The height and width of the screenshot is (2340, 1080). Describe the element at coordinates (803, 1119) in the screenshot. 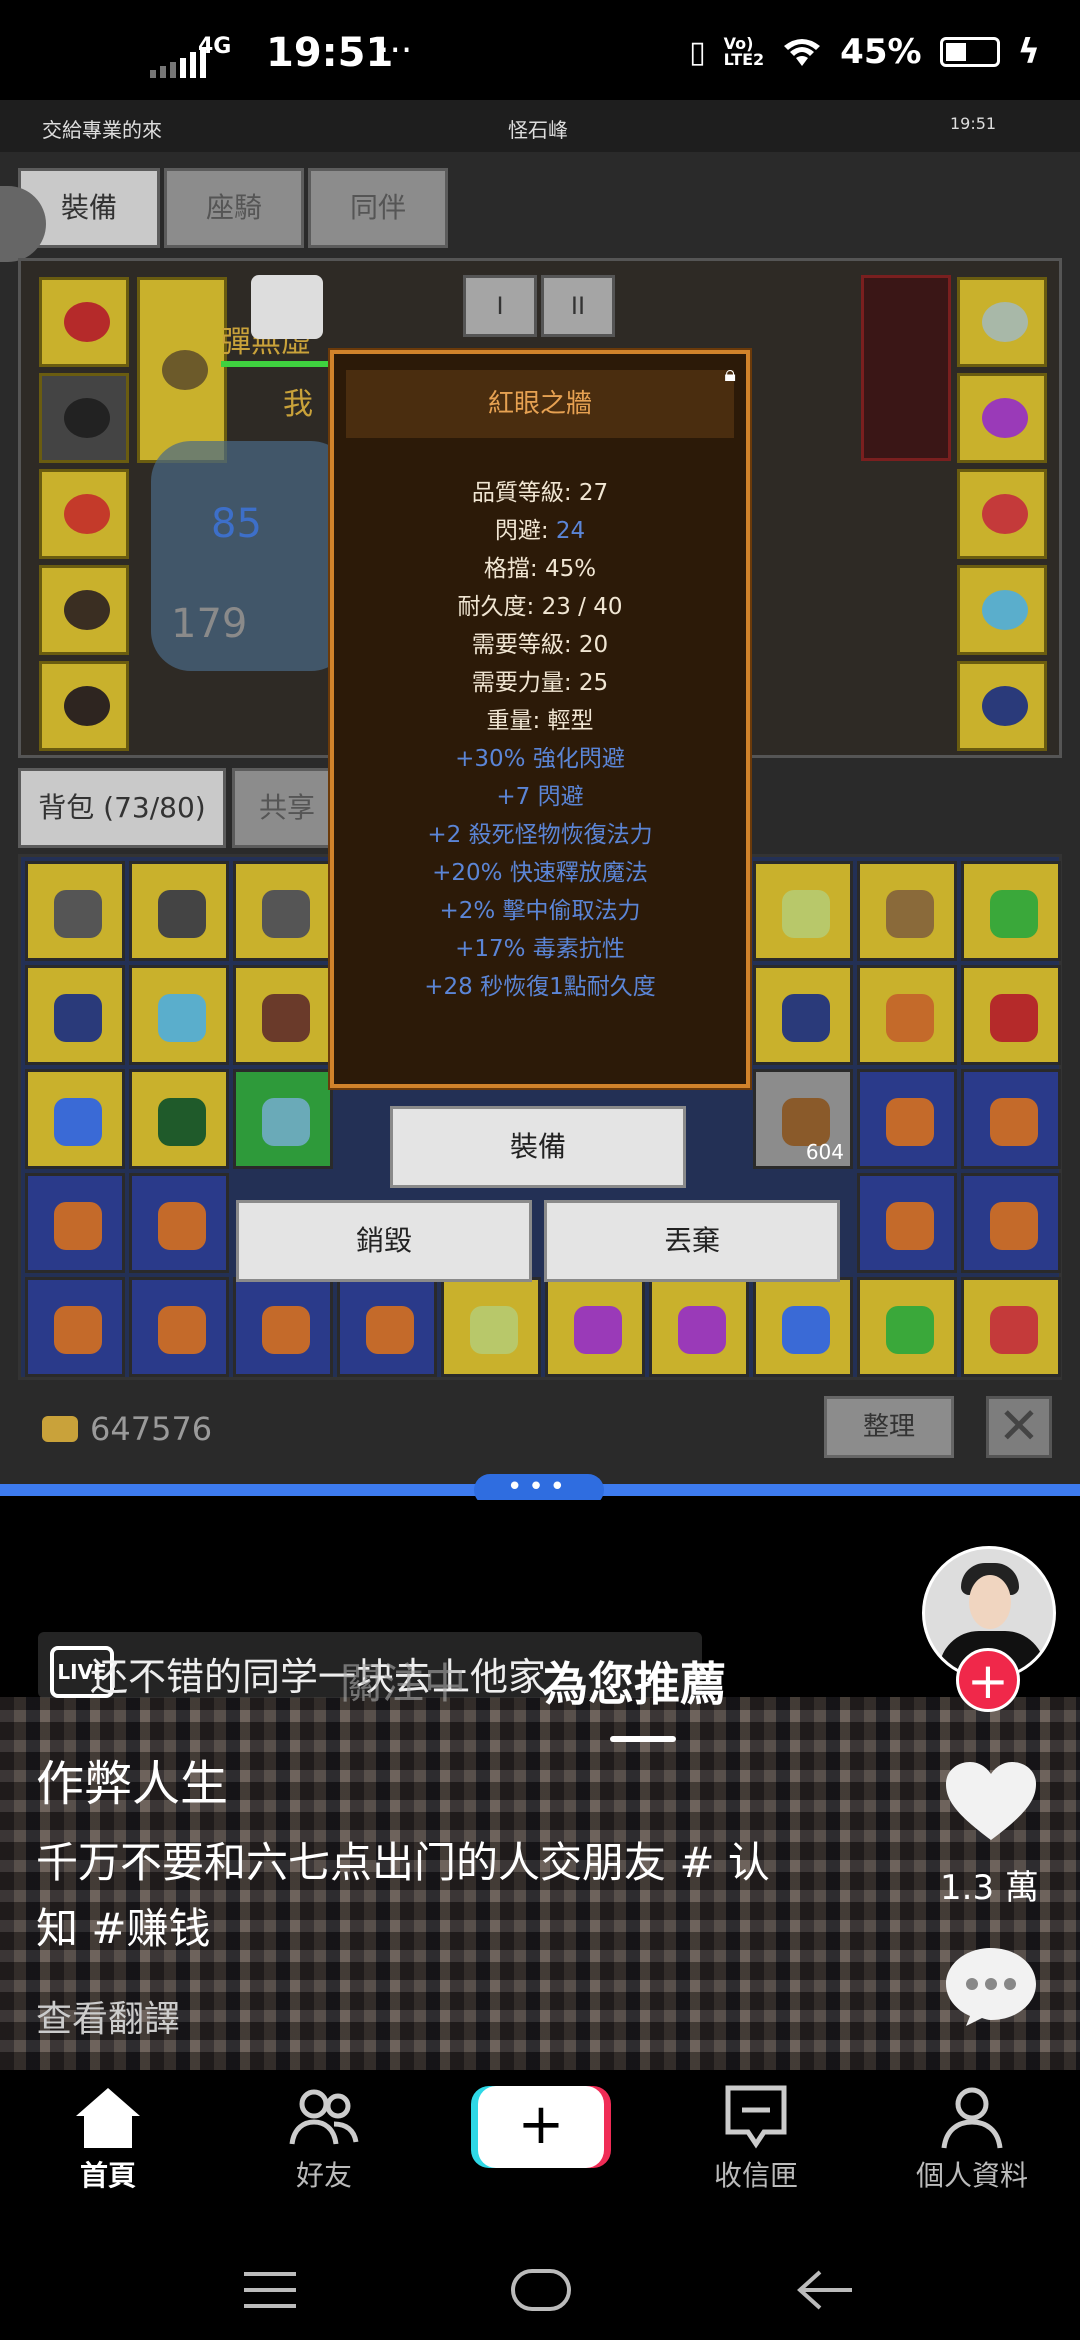

I see `inventory-slot: 604` at that location.